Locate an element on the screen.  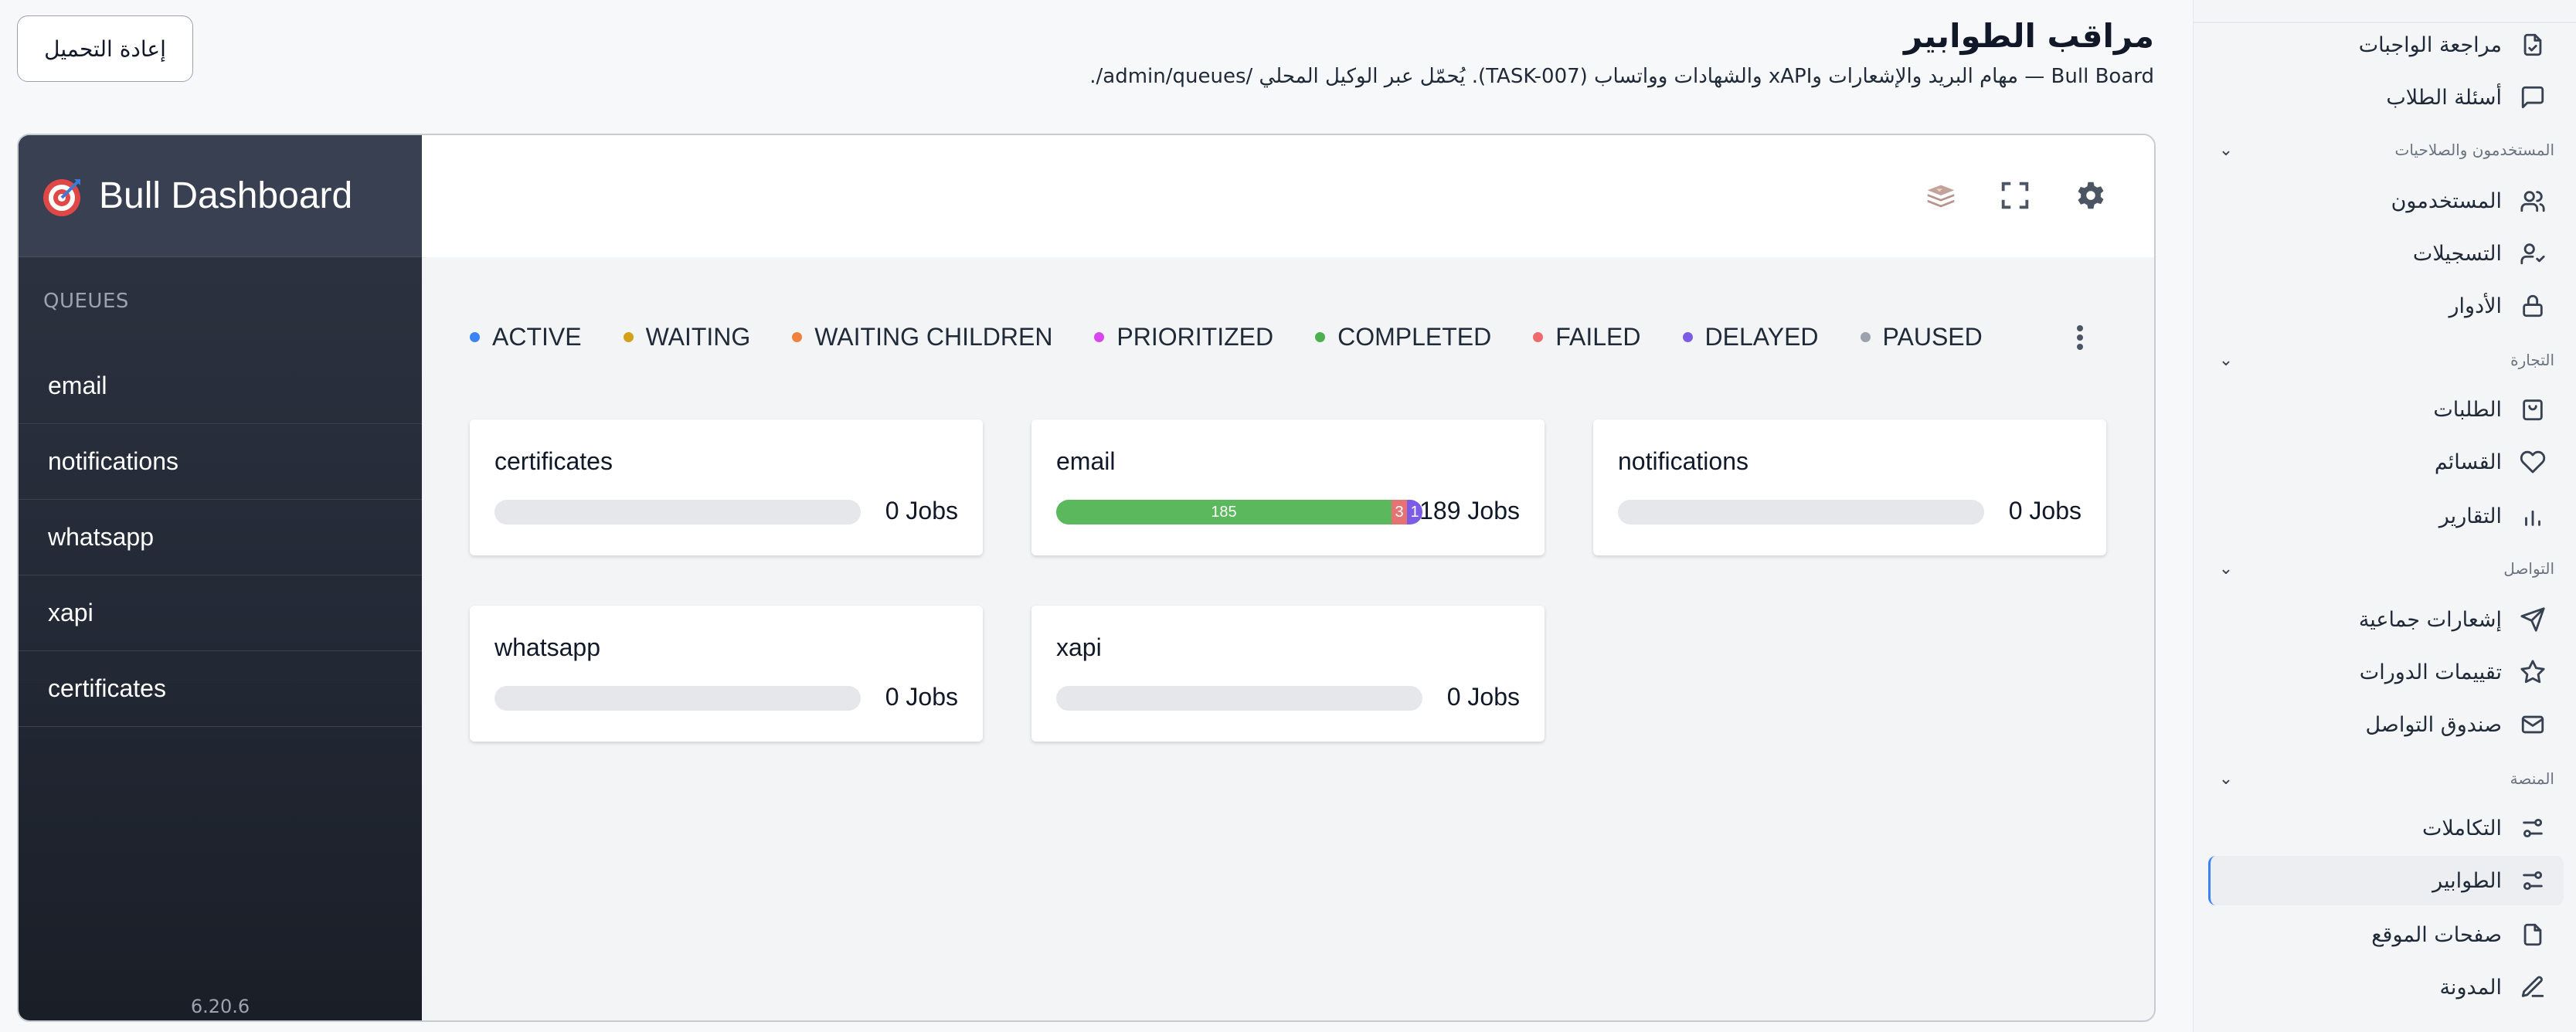
section-title: المنصة is located at coordinates (2532, 778).